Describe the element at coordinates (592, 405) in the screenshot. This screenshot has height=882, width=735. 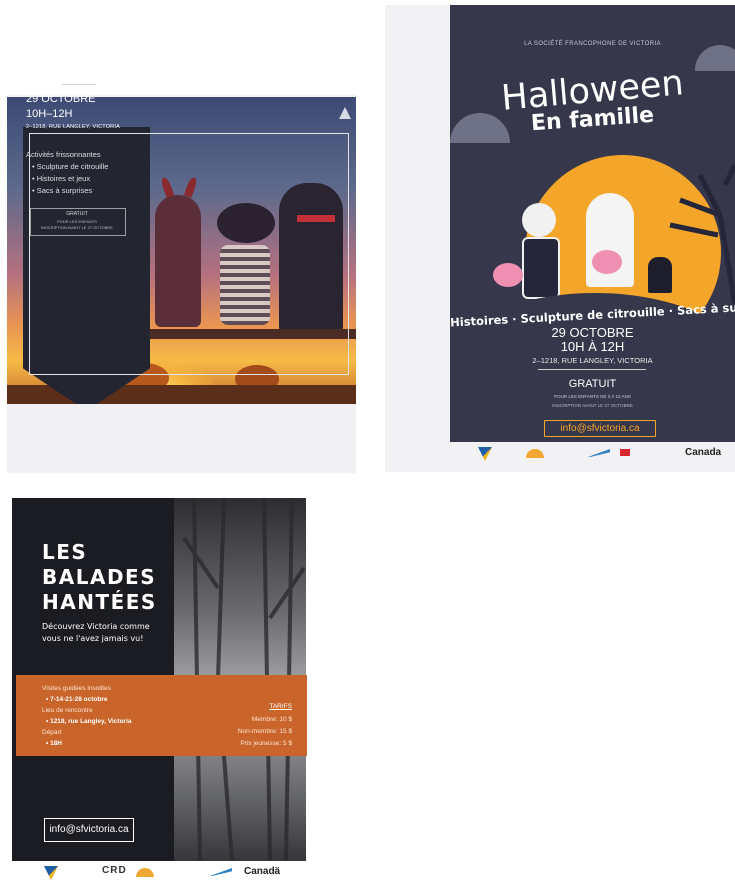
I see `flyer2-inscription: INSCRIPTION AVANT LE 27 OCTOBRE` at that location.